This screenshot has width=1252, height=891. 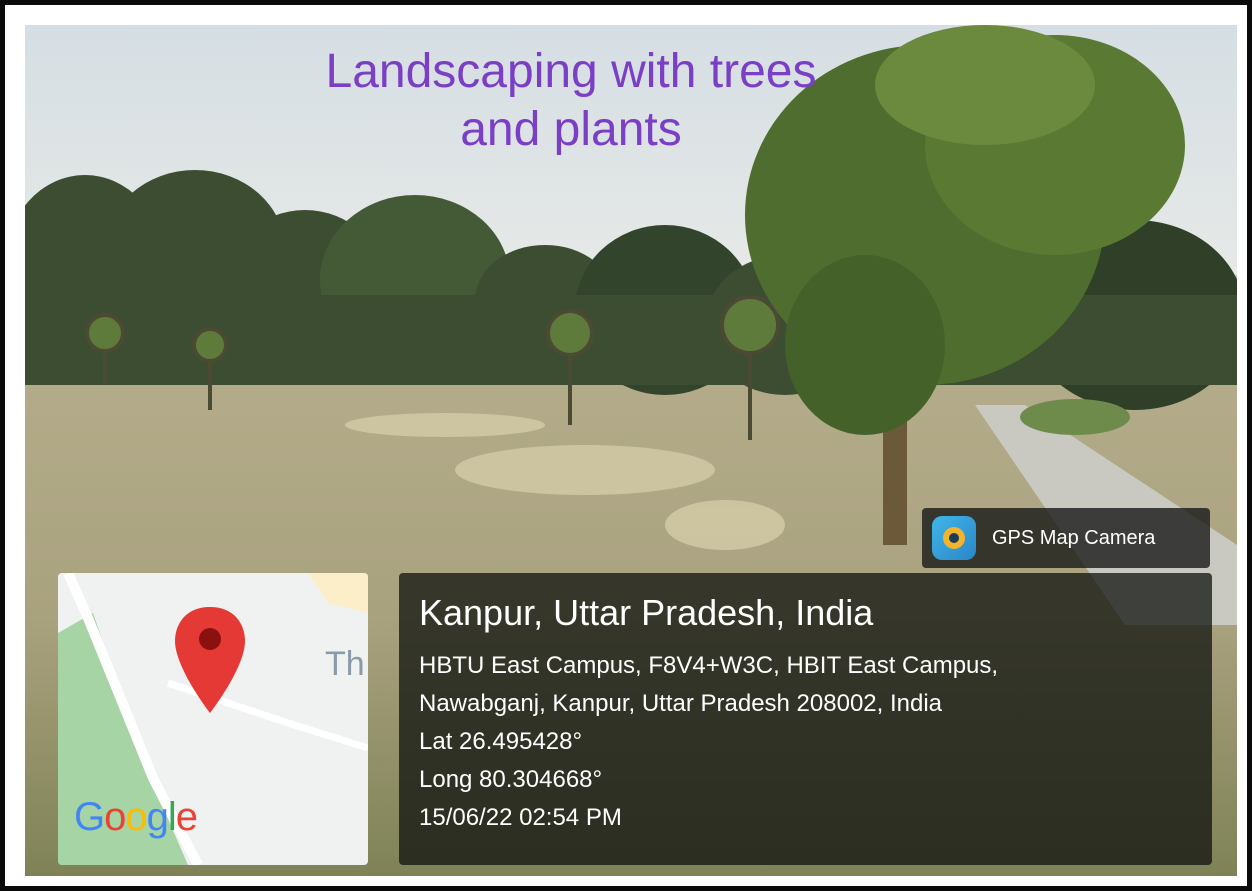 What do you see at coordinates (172, 817) in the screenshot?
I see `google-logo-letter: l` at bounding box center [172, 817].